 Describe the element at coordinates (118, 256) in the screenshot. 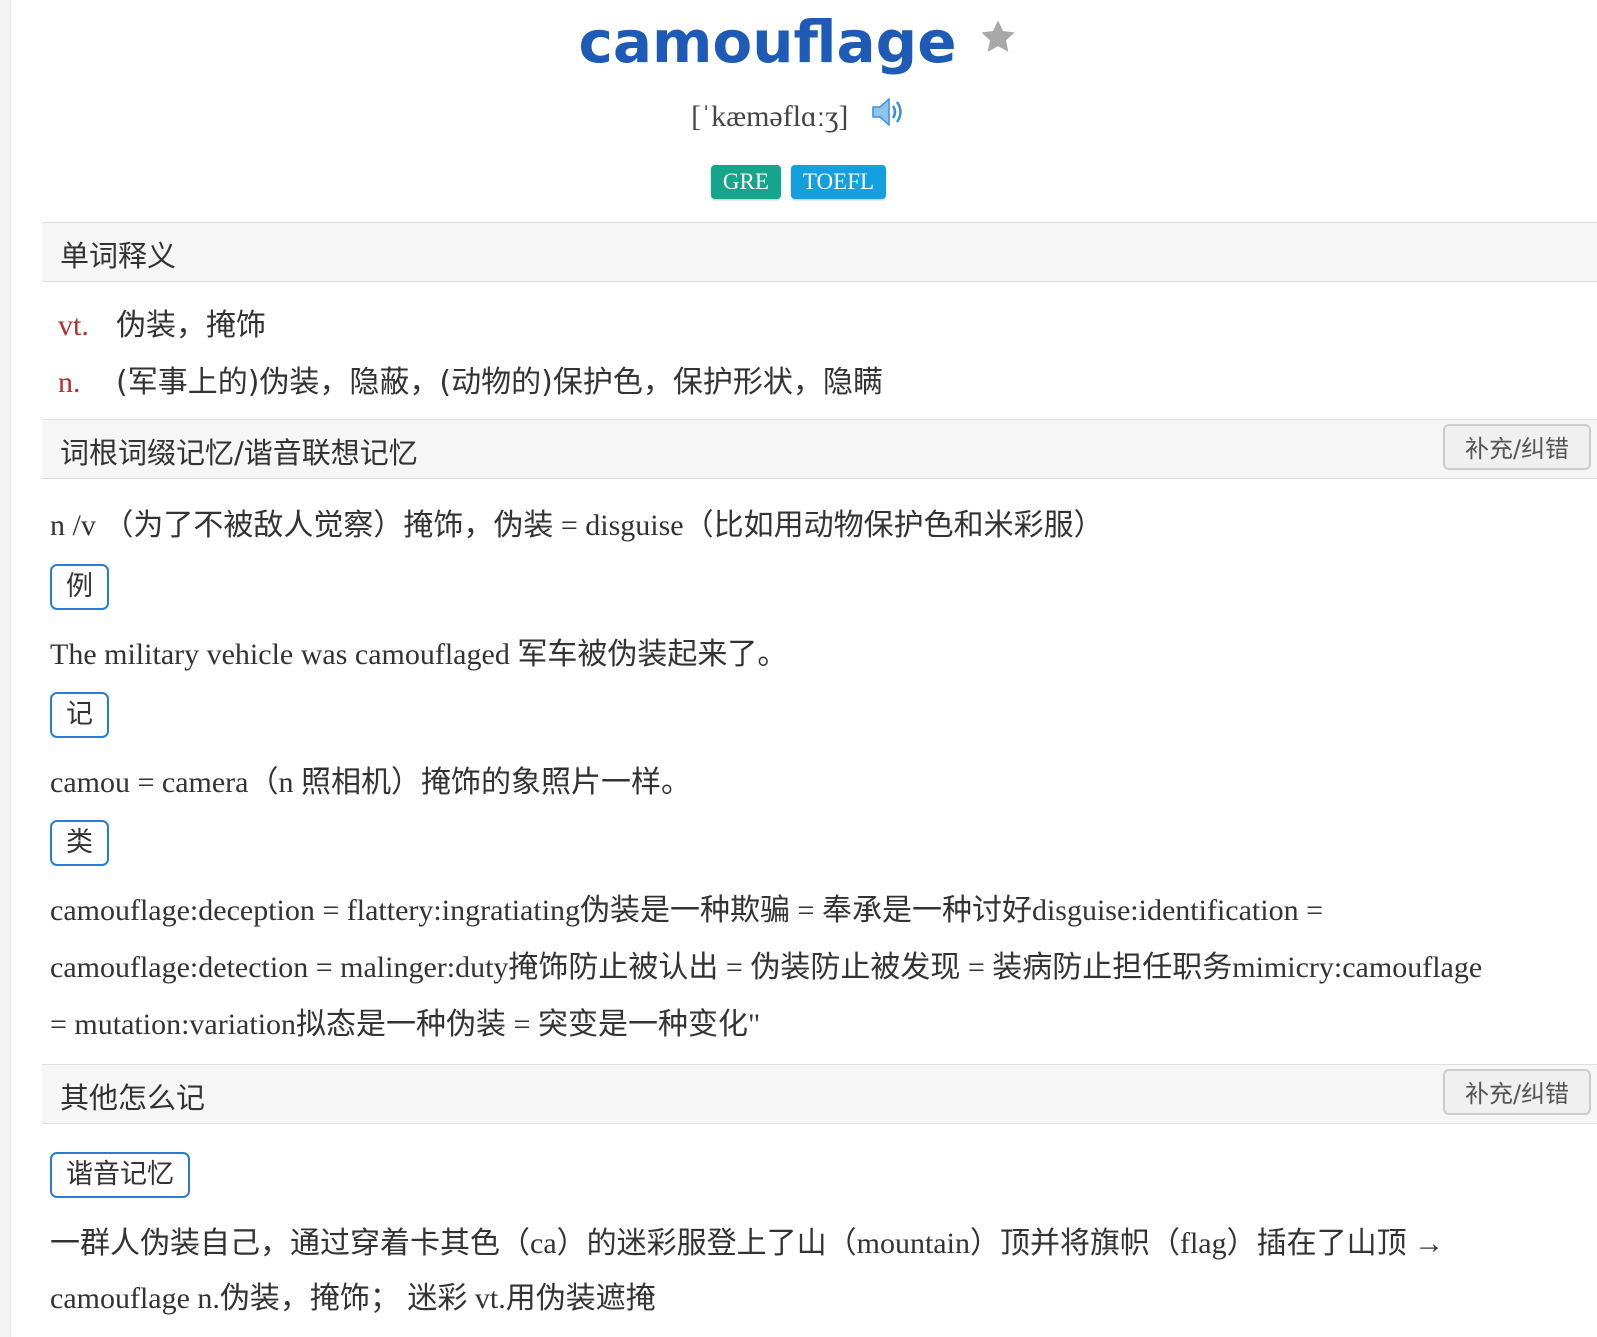

I see `section-title: 单词释义` at that location.